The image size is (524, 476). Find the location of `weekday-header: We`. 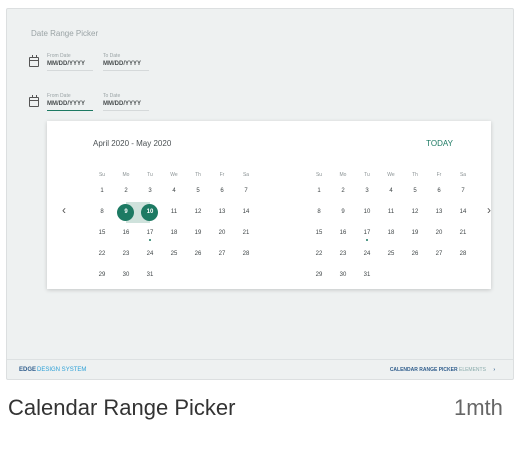

weekday-header: We is located at coordinates (174, 175).